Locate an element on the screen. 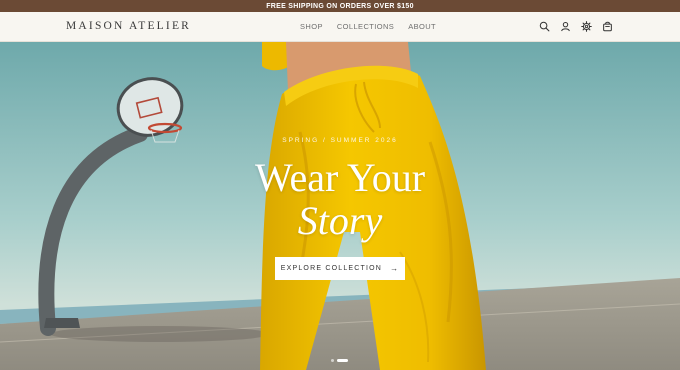  main-nav: SHOP COLLECTIONS ABOUT is located at coordinates (375, 26).